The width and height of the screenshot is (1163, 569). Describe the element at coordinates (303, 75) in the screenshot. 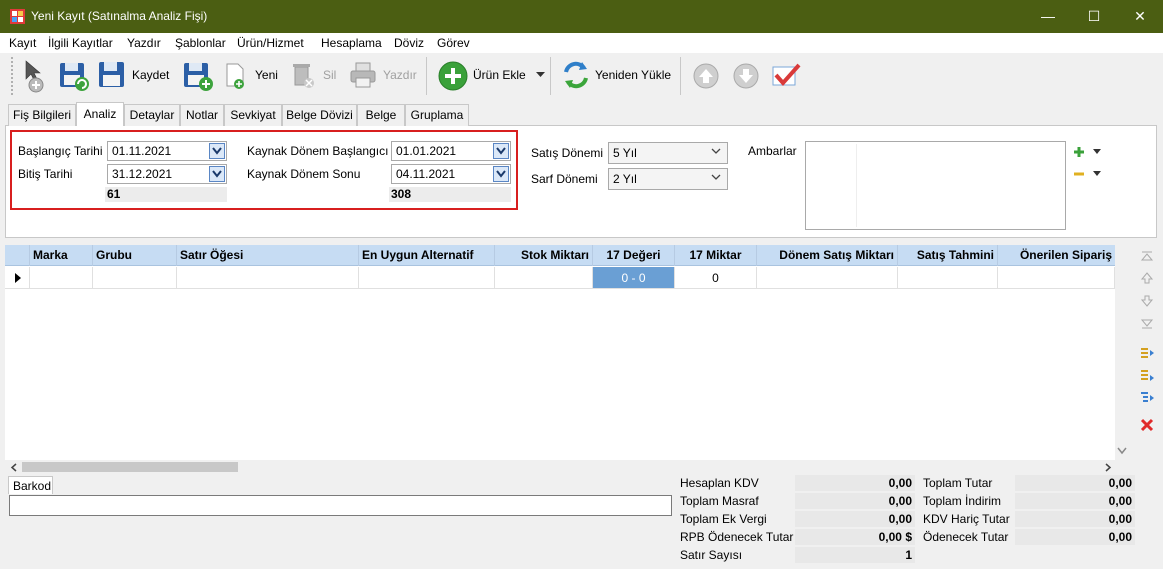

I see `delete-icon` at that location.